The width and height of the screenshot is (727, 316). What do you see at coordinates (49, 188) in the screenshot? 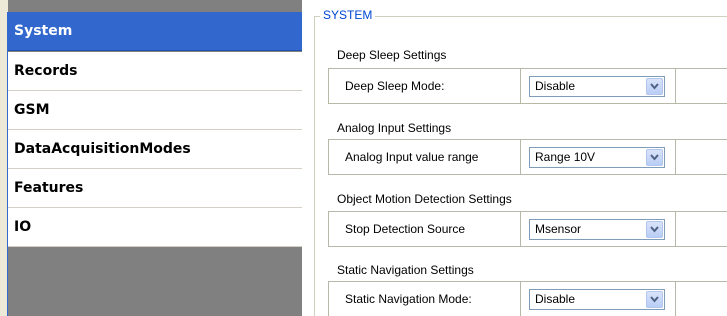
I see `sidebar-item-label: Features` at bounding box center [49, 188].